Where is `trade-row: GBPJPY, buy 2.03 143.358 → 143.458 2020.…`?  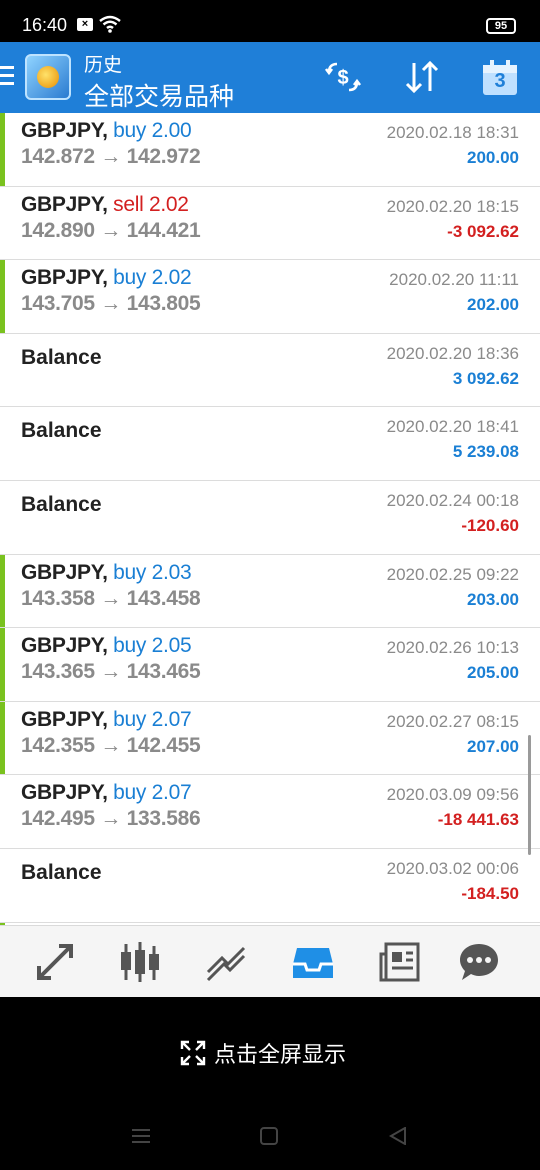 trade-row: GBPJPY, buy 2.03 143.358 → 143.458 2020.… is located at coordinates (270, 591).